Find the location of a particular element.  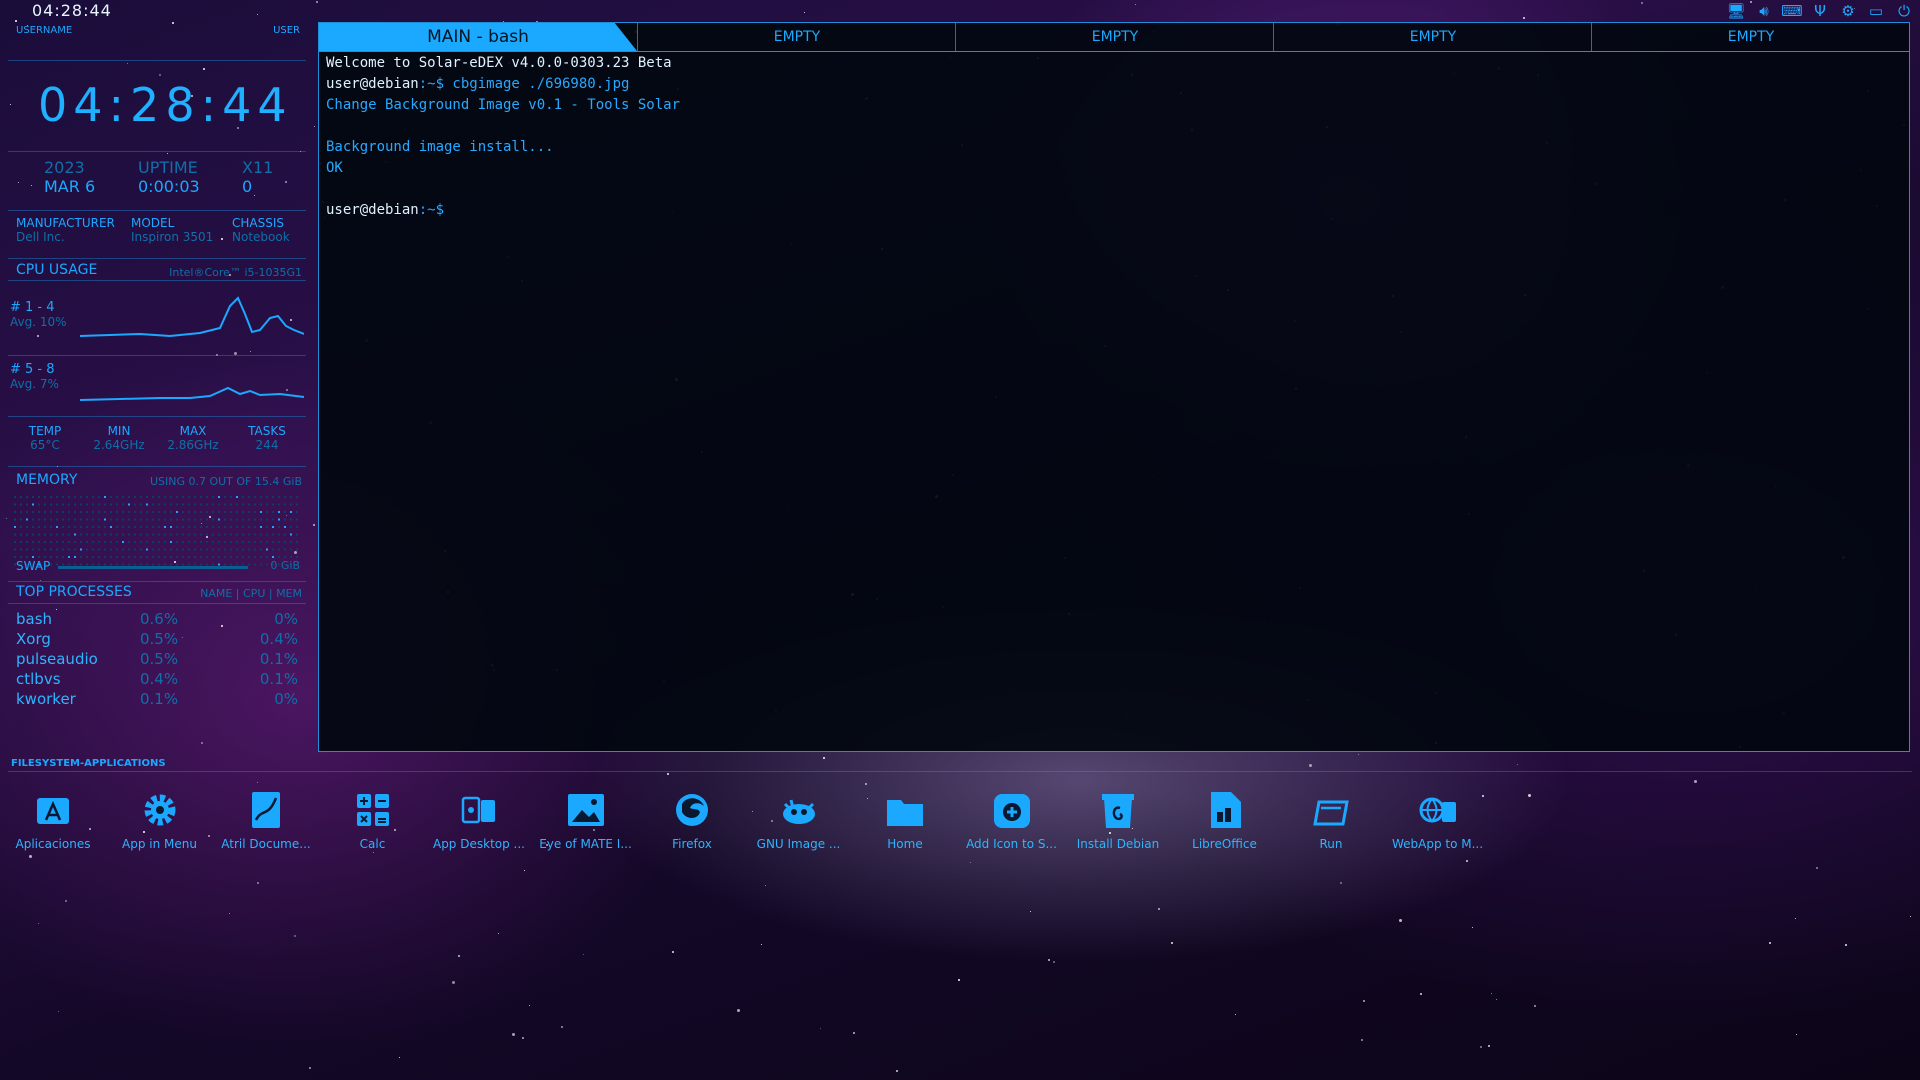

dock-app-aplicaciones: Aplicaciones is located at coordinates (53, 819).